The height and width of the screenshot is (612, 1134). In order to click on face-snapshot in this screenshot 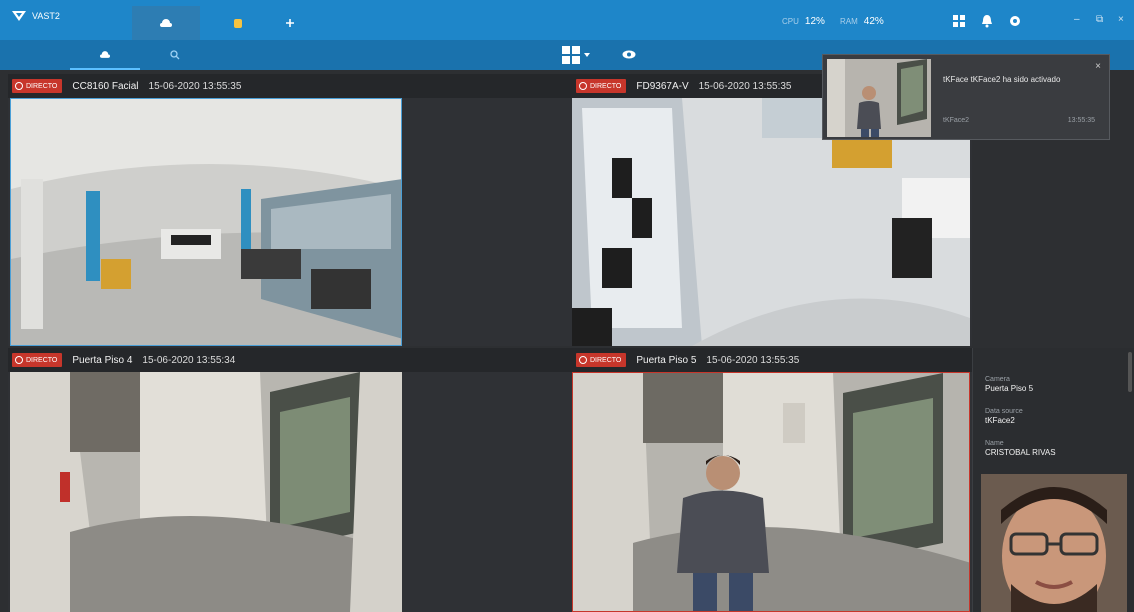, I will do `click(1054, 543)`.